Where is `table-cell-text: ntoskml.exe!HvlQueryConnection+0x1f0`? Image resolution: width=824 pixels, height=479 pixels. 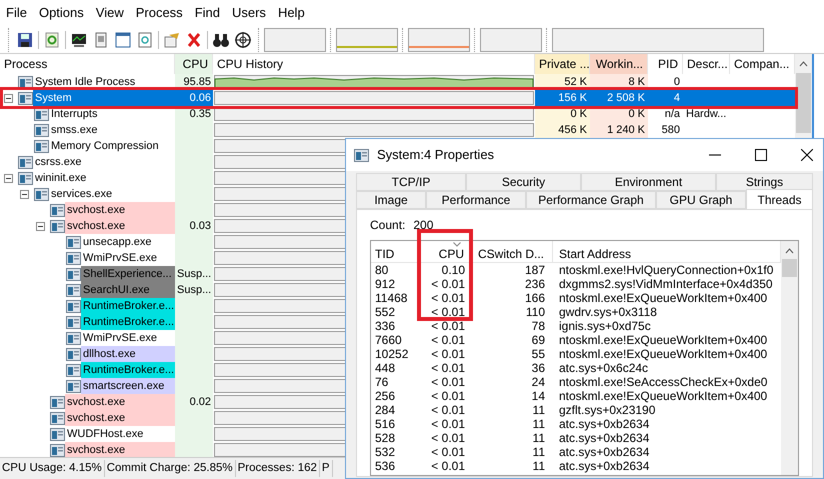
table-cell-text: ntoskml.exe!HvlQueryConnection+0x1f0 is located at coordinates (666, 270).